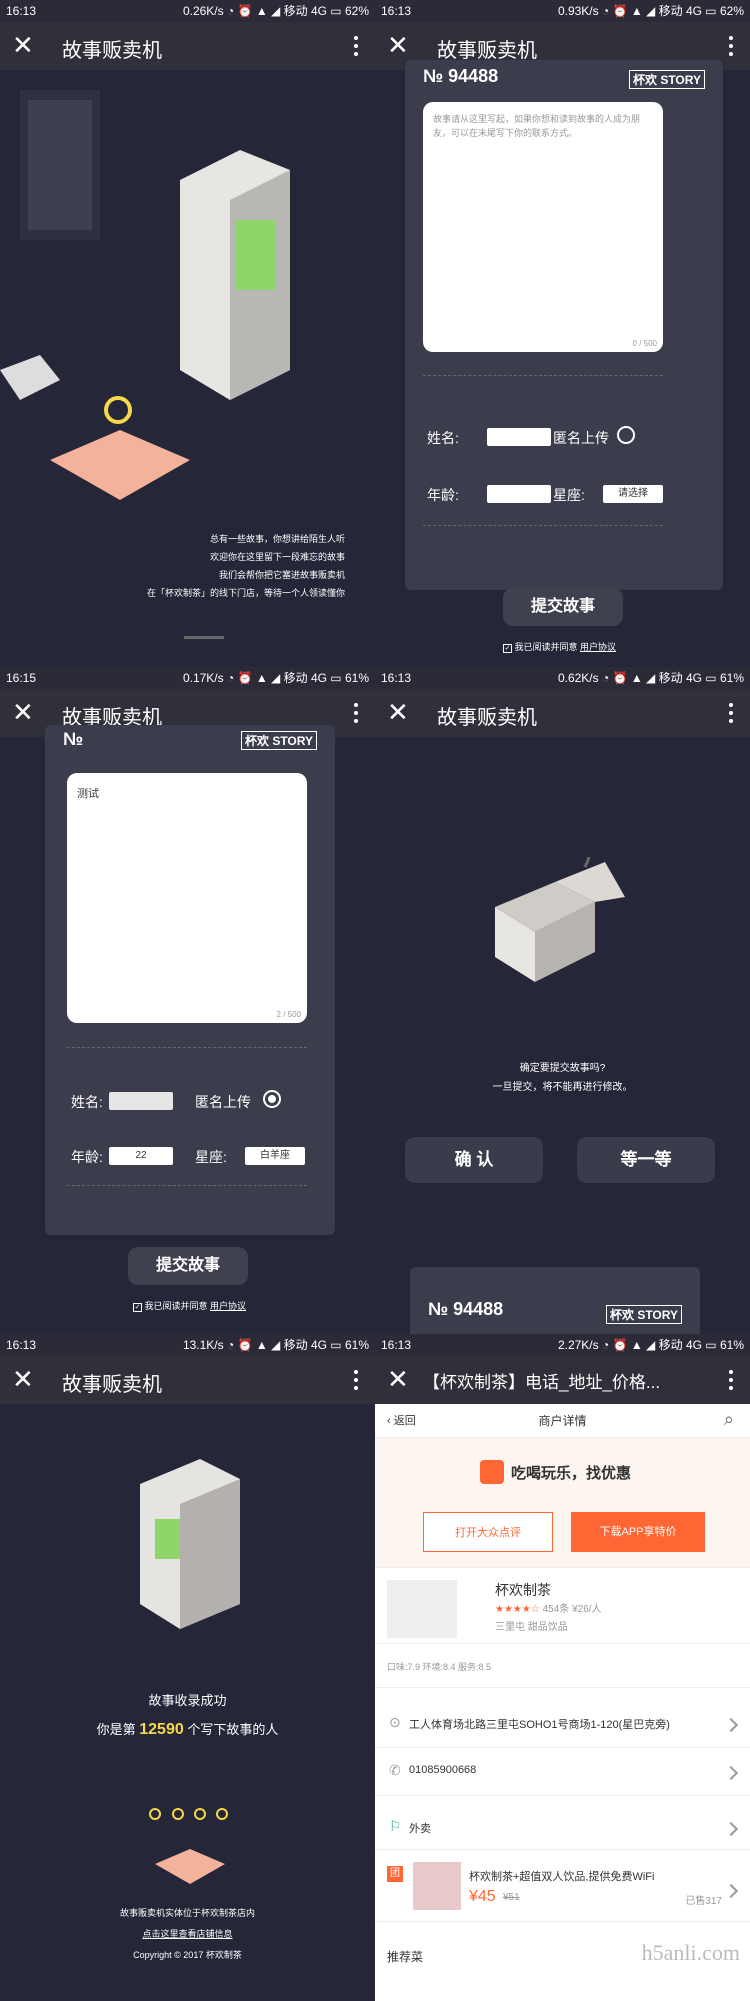 The height and width of the screenshot is (2001, 750). I want to click on open-app-button: 打开大众点评, so click(488, 1532).